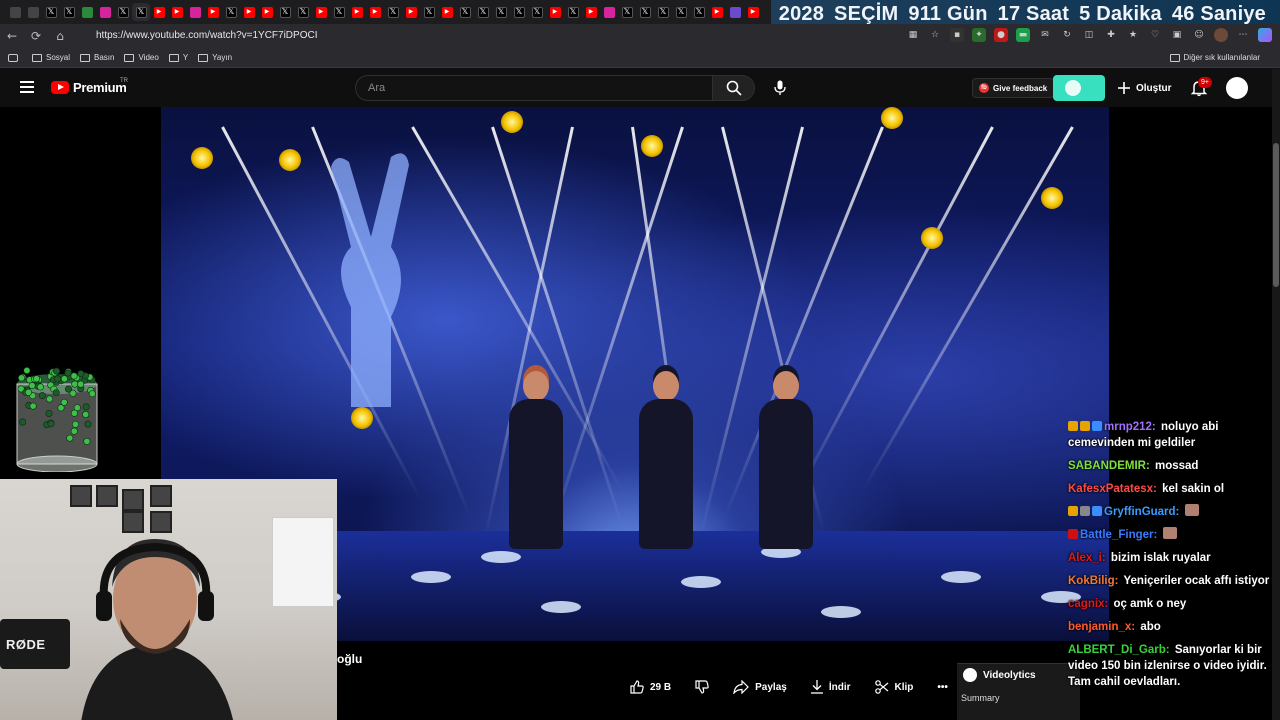  What do you see at coordinates (913, 35) in the screenshot?
I see `read-mode-icon: ▦` at bounding box center [913, 35].